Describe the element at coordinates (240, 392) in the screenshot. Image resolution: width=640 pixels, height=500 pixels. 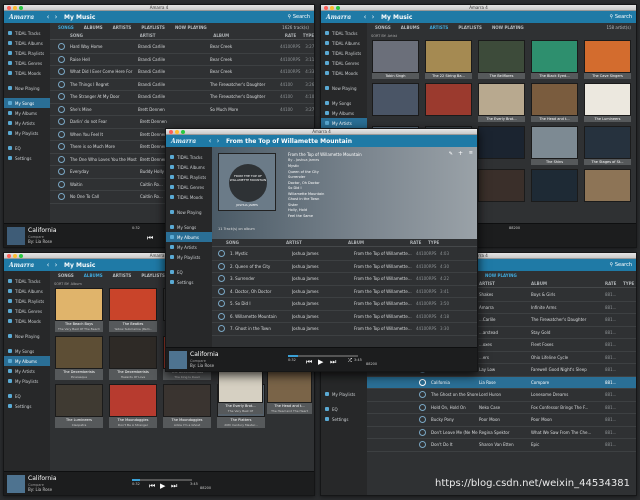
I see `album-tile: The Everly Brot... The Very Best Of` at that location.